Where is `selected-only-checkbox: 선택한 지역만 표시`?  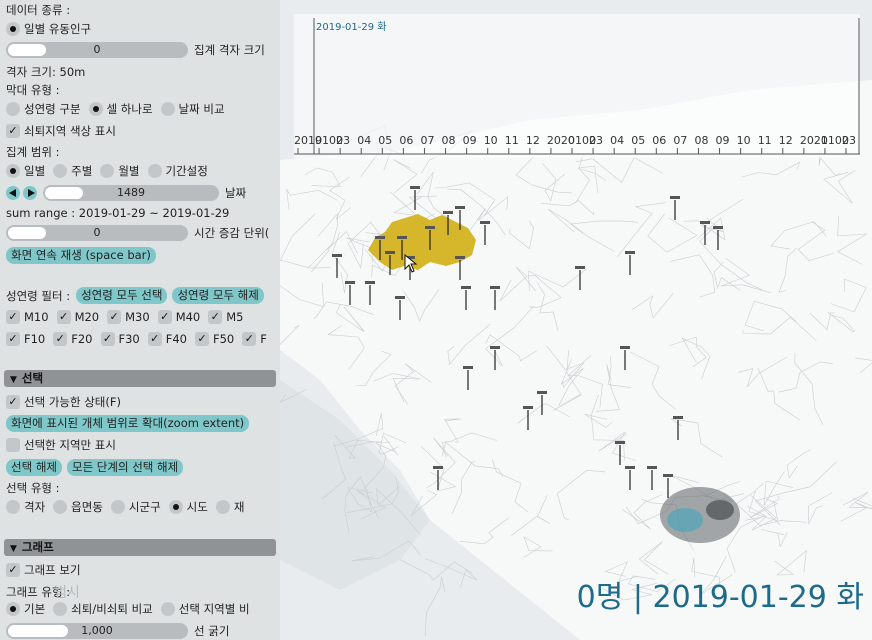 selected-only-checkbox: 선택한 지역만 표시 is located at coordinates (61, 445).